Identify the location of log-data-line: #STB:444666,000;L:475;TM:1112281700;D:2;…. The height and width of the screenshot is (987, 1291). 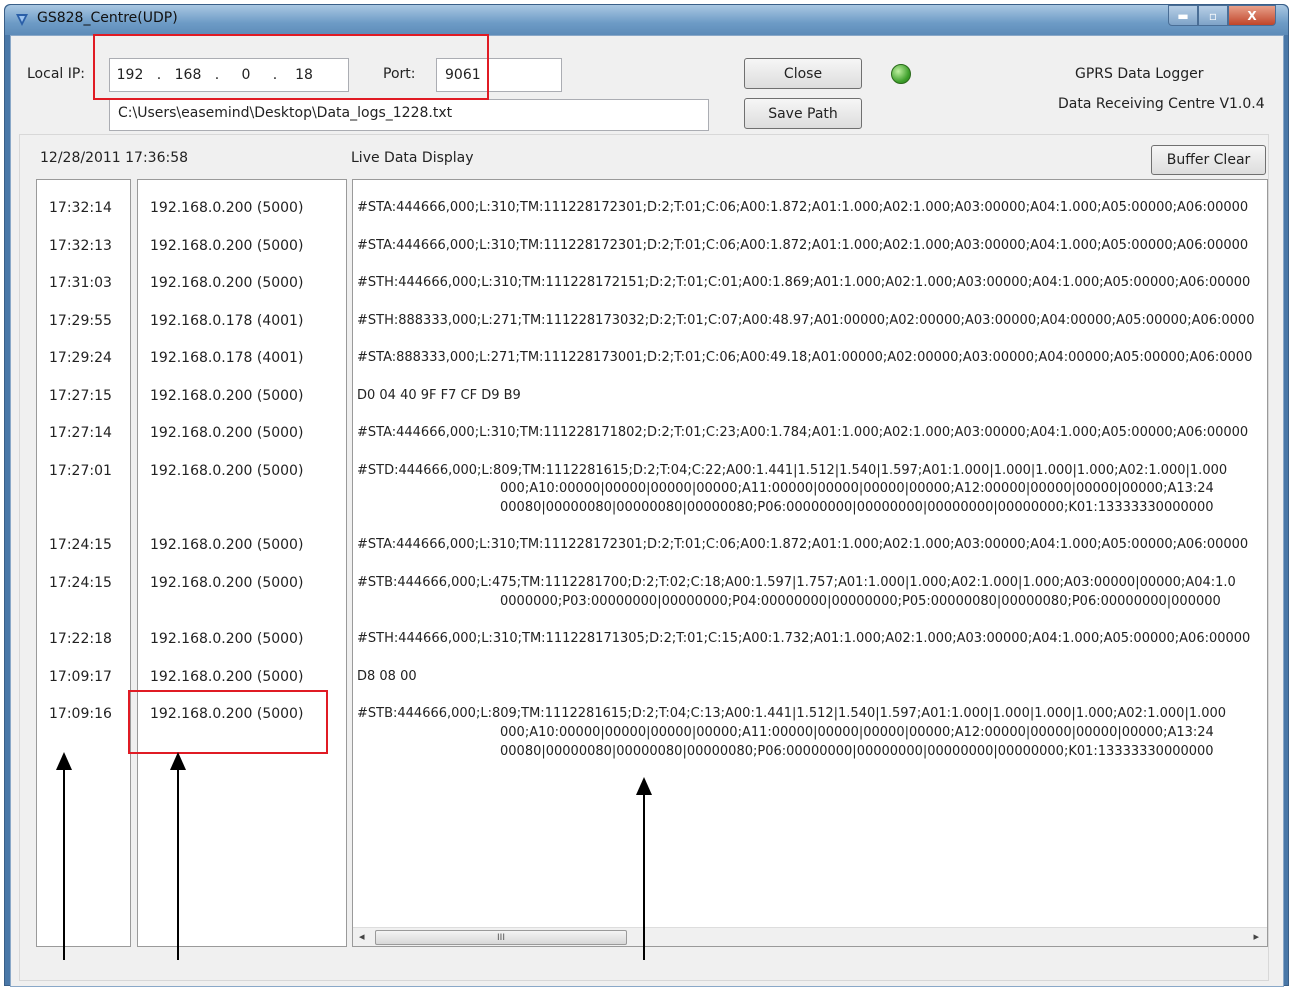
(796, 582).